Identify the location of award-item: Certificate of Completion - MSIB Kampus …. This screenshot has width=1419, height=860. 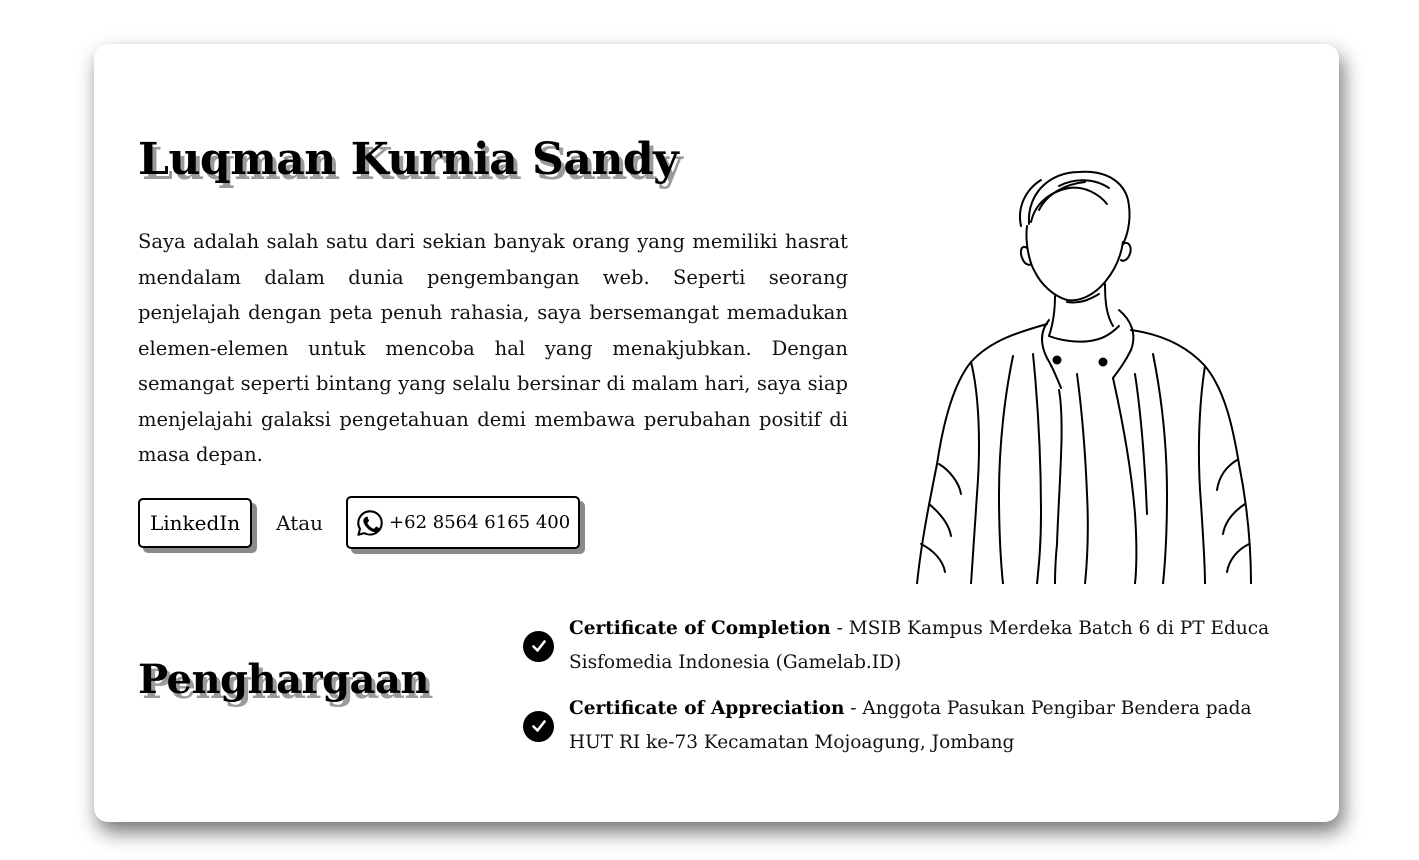
(903, 646).